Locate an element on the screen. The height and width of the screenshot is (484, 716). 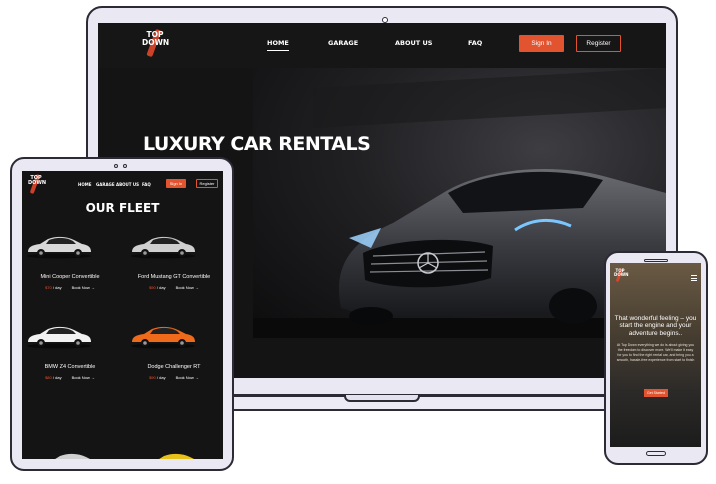
car-card: Dodge Challenger RT $90 / day Book Now → is located at coordinates (174, 351).